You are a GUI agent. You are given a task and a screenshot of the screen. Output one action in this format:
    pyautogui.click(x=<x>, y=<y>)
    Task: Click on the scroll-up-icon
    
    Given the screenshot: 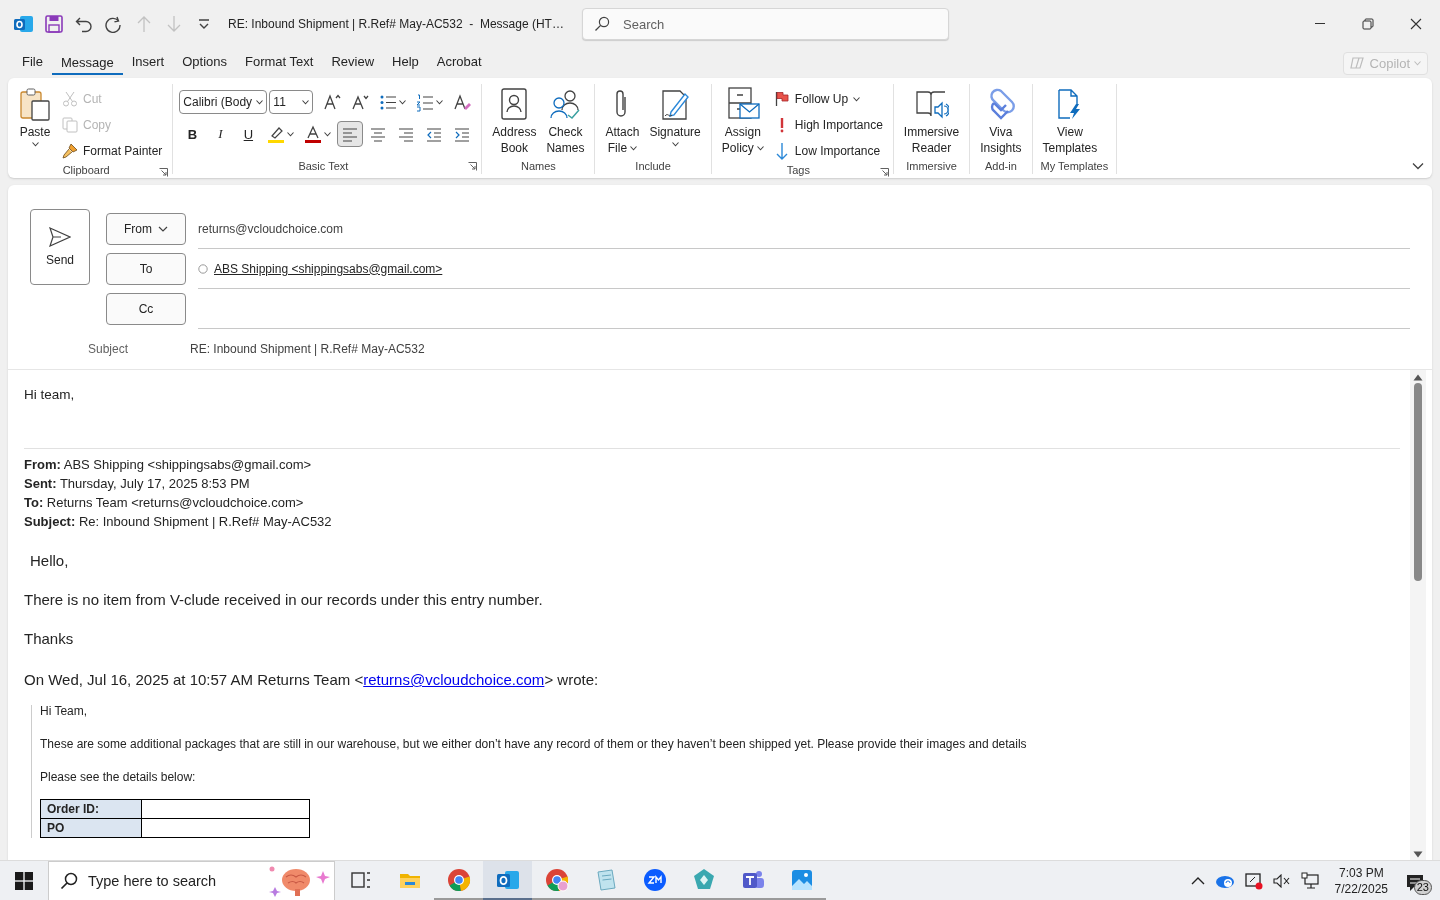 What is the action you would take?
    pyautogui.click(x=1418, y=377)
    